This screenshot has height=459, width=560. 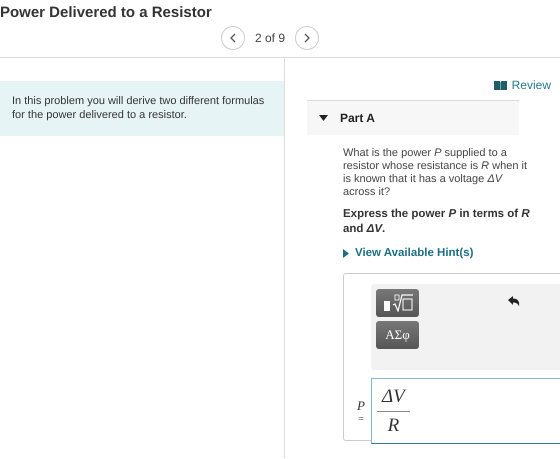 What do you see at coordinates (346, 253) in the screenshot?
I see `caret-right-icon` at bounding box center [346, 253].